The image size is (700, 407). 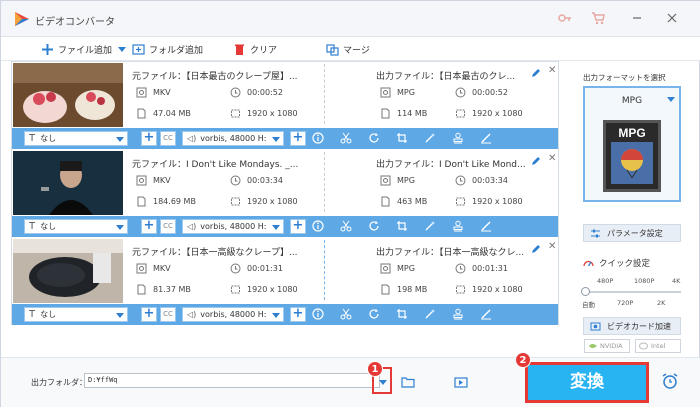 I want to click on merge-button: マージ, so click(x=348, y=49).